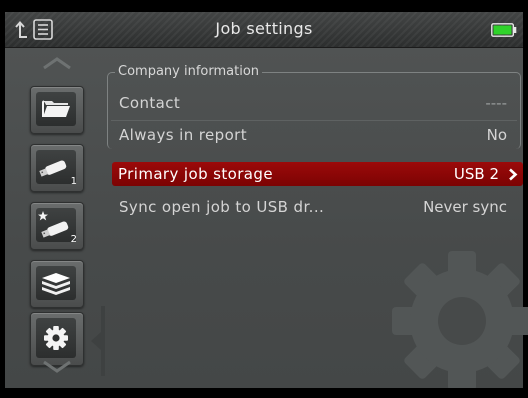  I want to click on tab-stack, so click(57, 284).